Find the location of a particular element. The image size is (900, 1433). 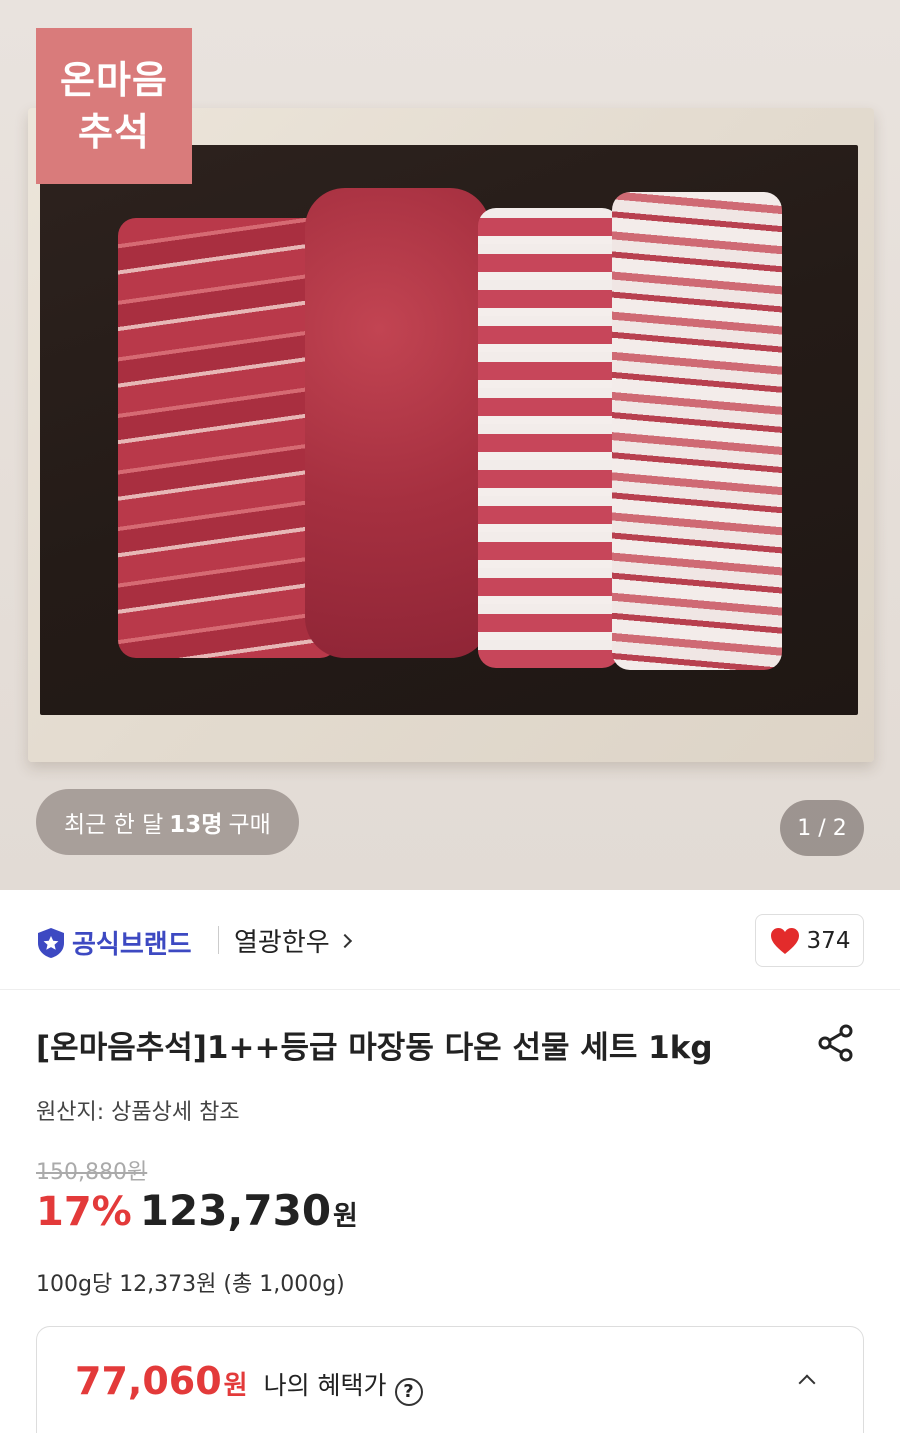

help-icon: ? is located at coordinates (408, 1392).